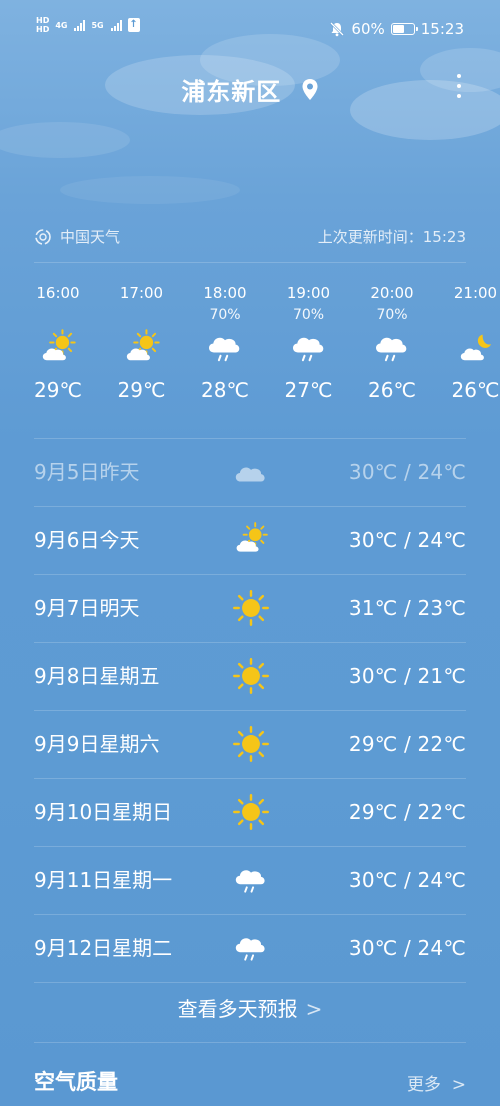 The height and width of the screenshot is (1106, 500). Describe the element at coordinates (237, 1009) in the screenshot. I see `forecast-link-label: 查看多天预报` at that location.